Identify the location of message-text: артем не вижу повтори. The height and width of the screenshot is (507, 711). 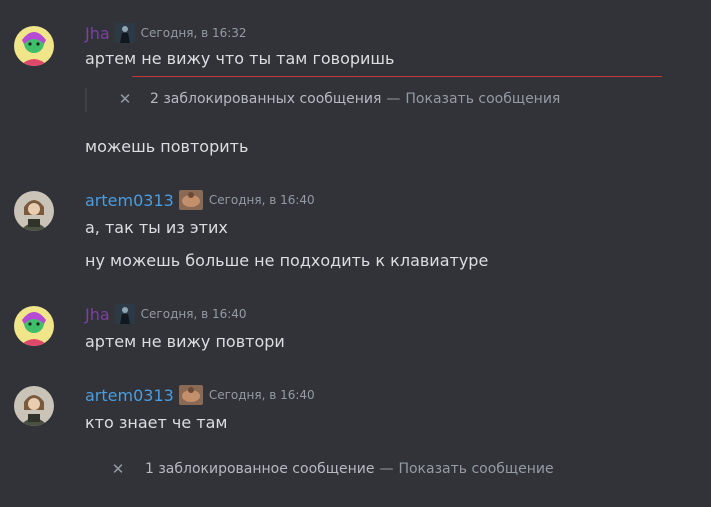
(185, 341).